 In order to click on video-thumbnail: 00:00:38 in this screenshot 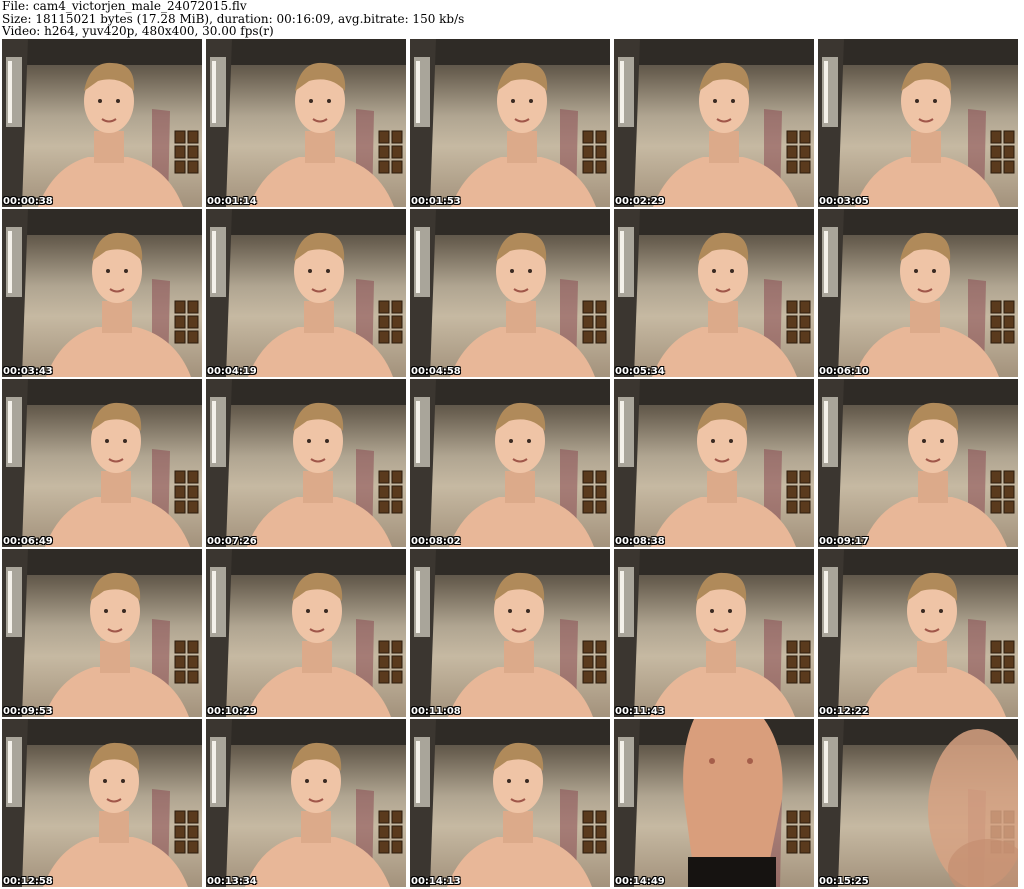, I will do `click(102, 123)`.